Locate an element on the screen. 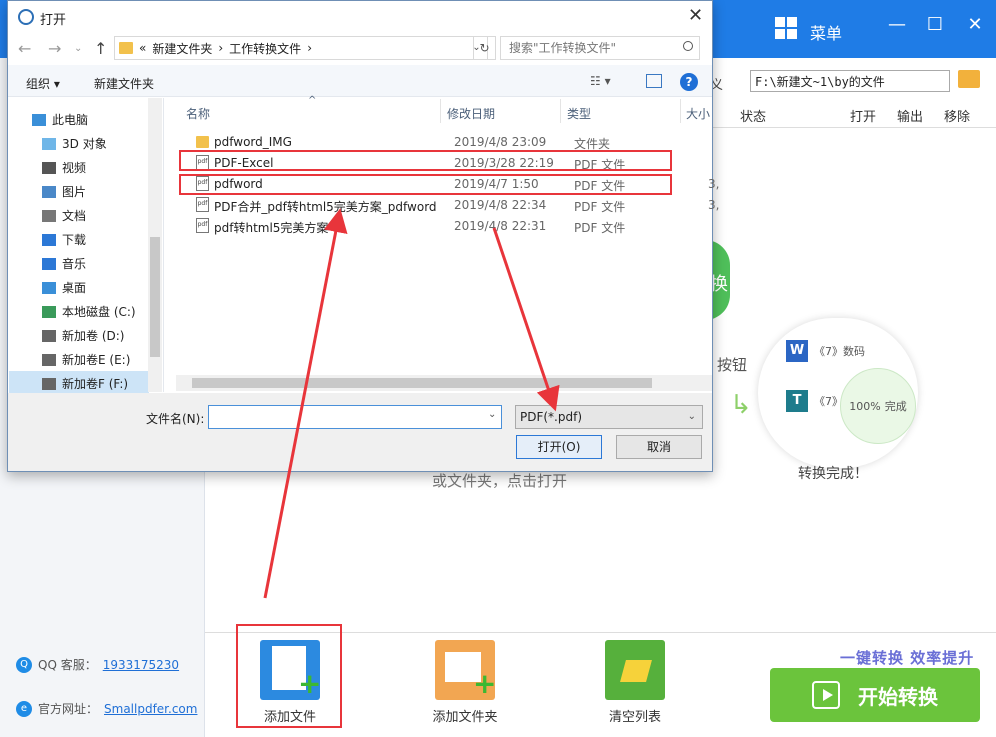  arrow-to-file-list is located at coordinates (305, 403).